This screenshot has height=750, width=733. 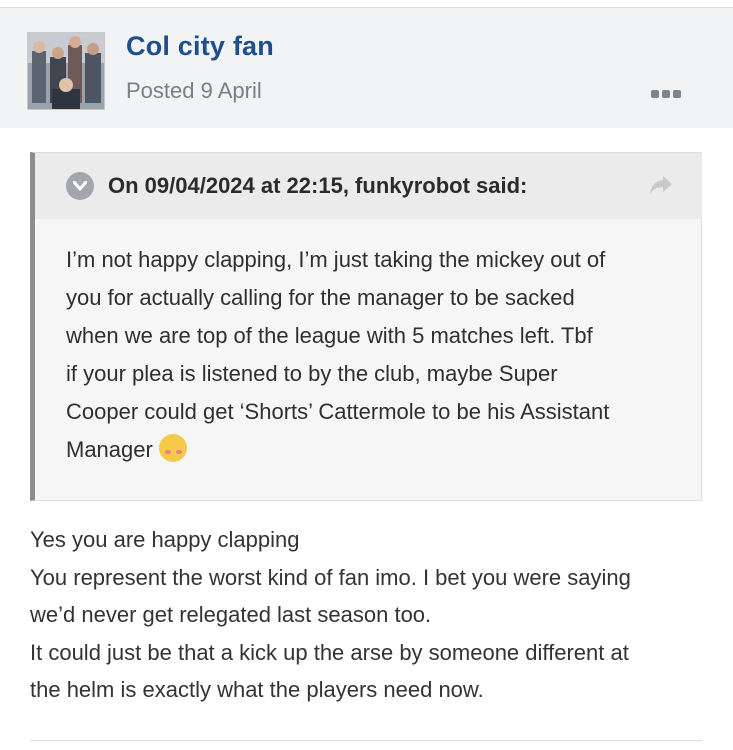 What do you see at coordinates (366, 4) in the screenshot?
I see `top-divider` at bounding box center [366, 4].